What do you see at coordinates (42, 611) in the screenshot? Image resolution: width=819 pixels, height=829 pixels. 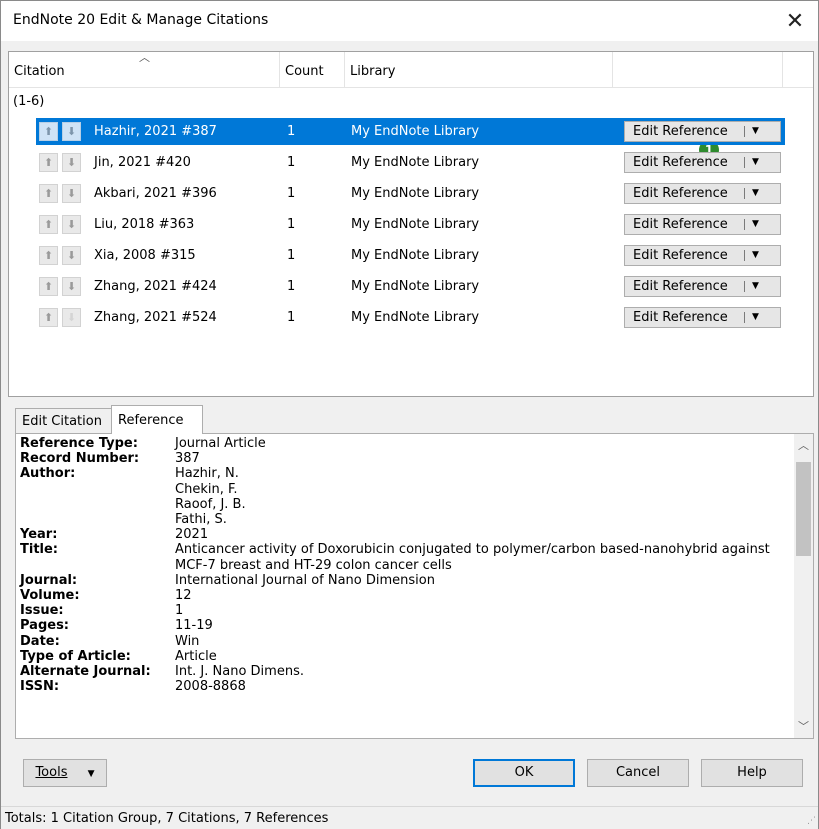 I see `field-label: Issue:` at bounding box center [42, 611].